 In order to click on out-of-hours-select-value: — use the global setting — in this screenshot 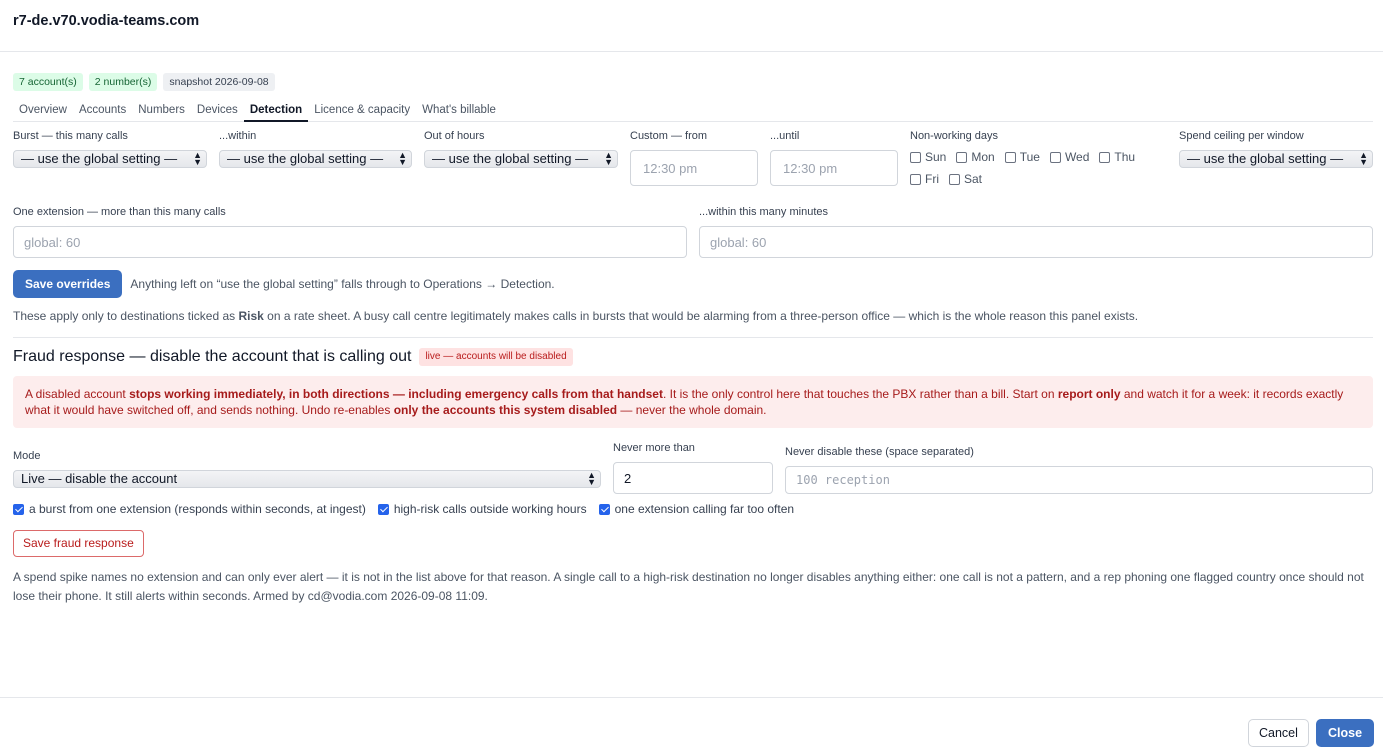, I will do `click(510, 158)`.